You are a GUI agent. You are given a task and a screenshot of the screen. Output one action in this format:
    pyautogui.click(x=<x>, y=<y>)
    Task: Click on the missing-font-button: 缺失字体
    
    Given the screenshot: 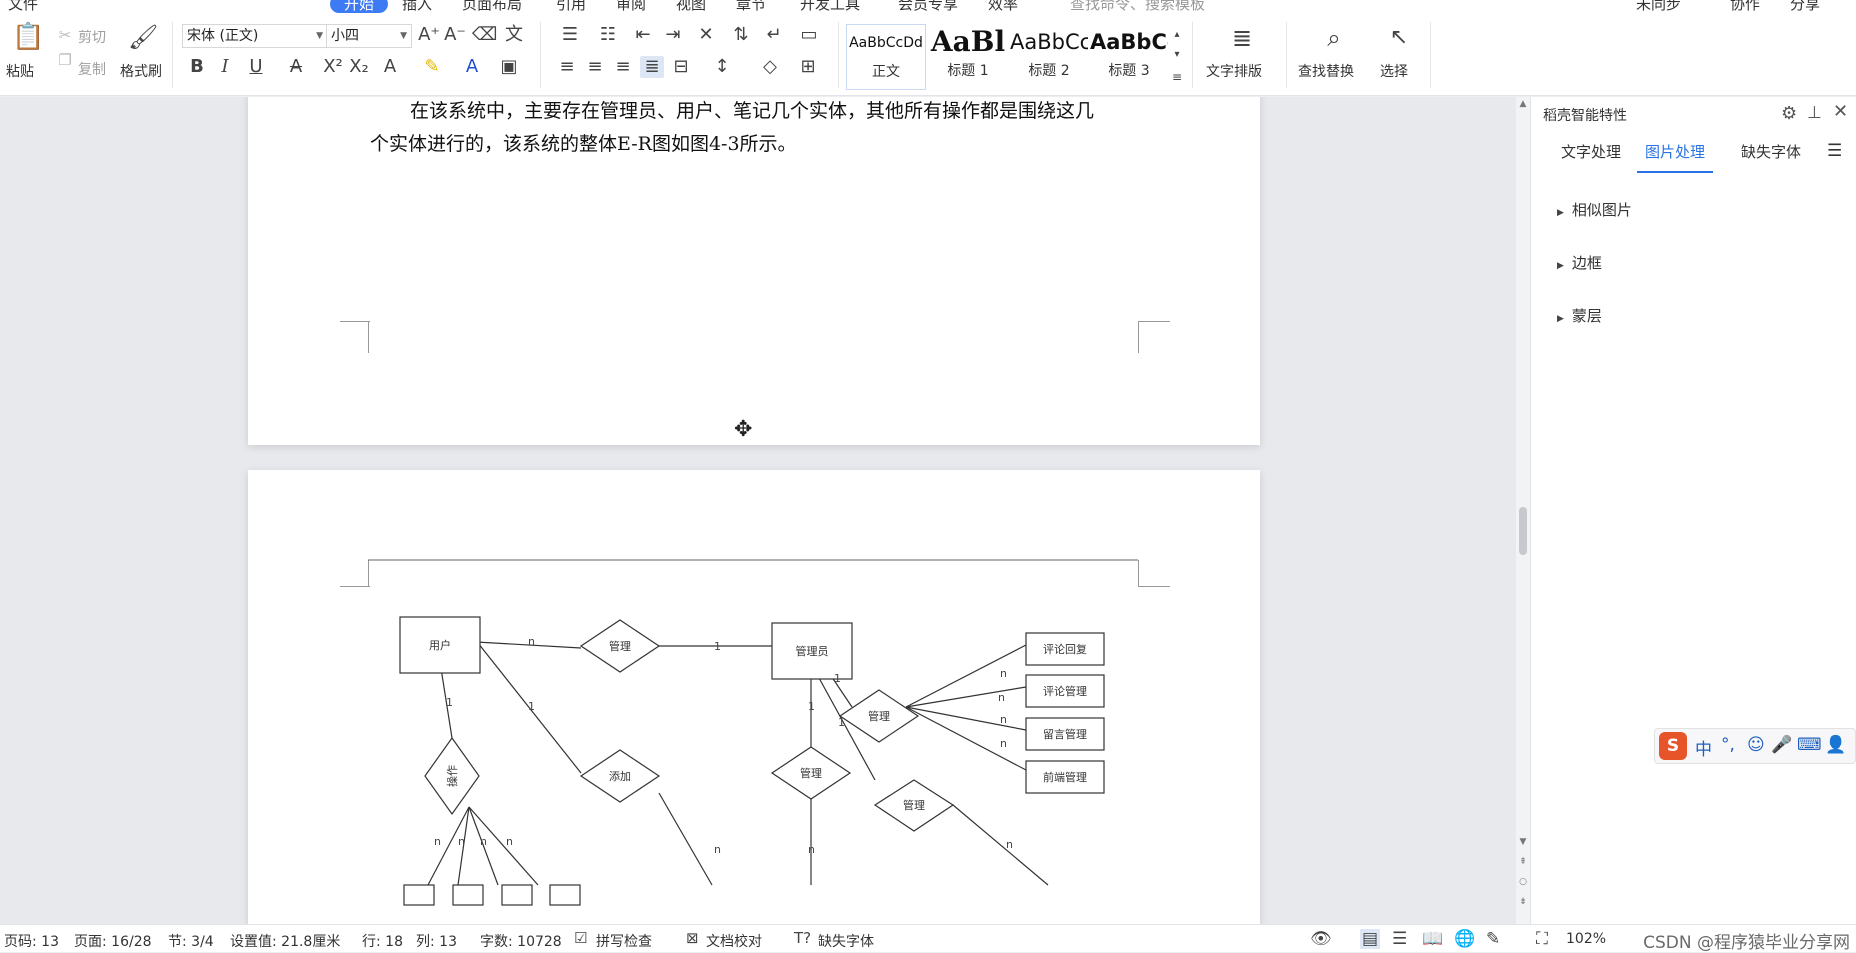 What is the action you would take?
    pyautogui.click(x=846, y=941)
    